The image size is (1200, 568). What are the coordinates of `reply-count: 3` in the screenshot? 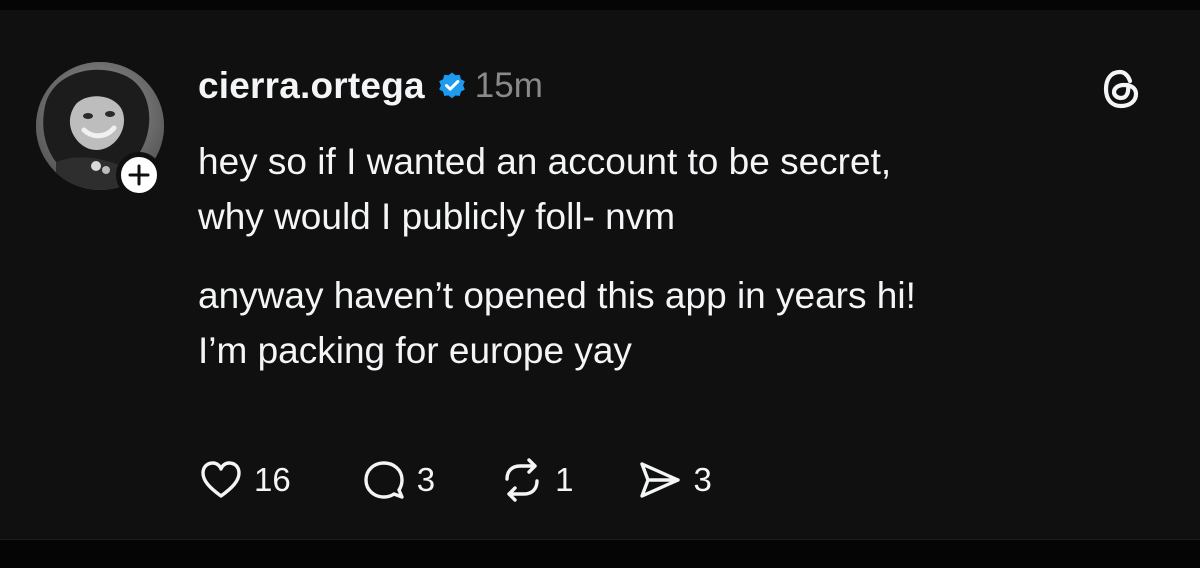 It's located at (426, 479).